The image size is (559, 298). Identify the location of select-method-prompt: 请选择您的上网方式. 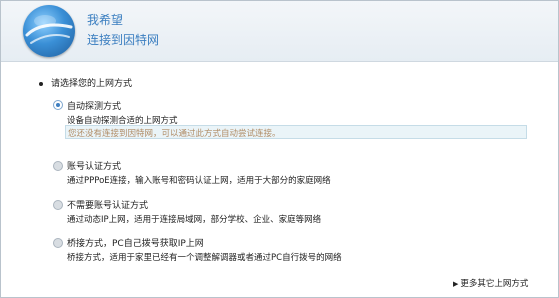
(85, 82).